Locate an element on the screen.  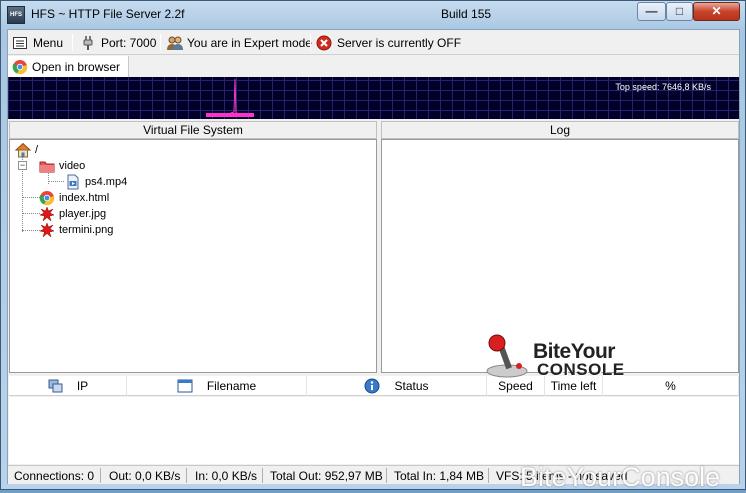
expert-mode-button: You are in Expert mode is located at coordinates (239, 42).